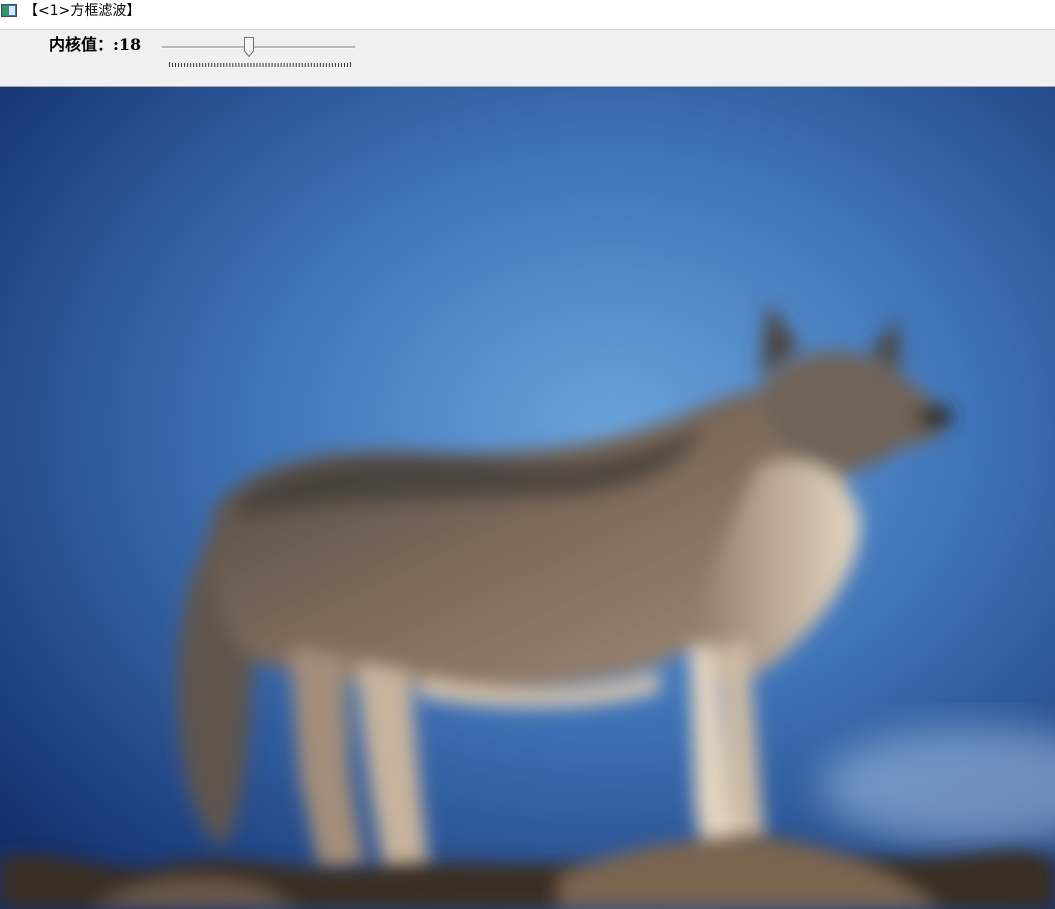 Image resolution: width=1055 pixels, height=909 pixels. What do you see at coordinates (258, 47) in the screenshot?
I see `slider-track` at bounding box center [258, 47].